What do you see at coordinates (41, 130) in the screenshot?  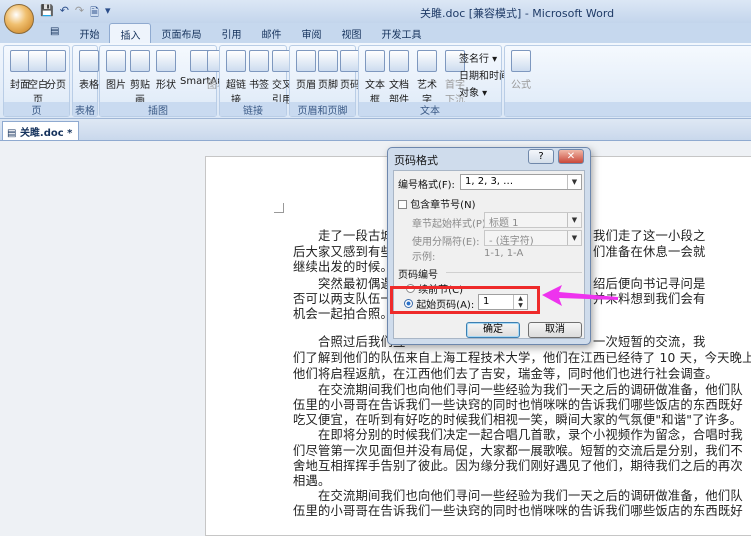 I see `document-tab: ▤ 关雎.doc *` at bounding box center [41, 130].